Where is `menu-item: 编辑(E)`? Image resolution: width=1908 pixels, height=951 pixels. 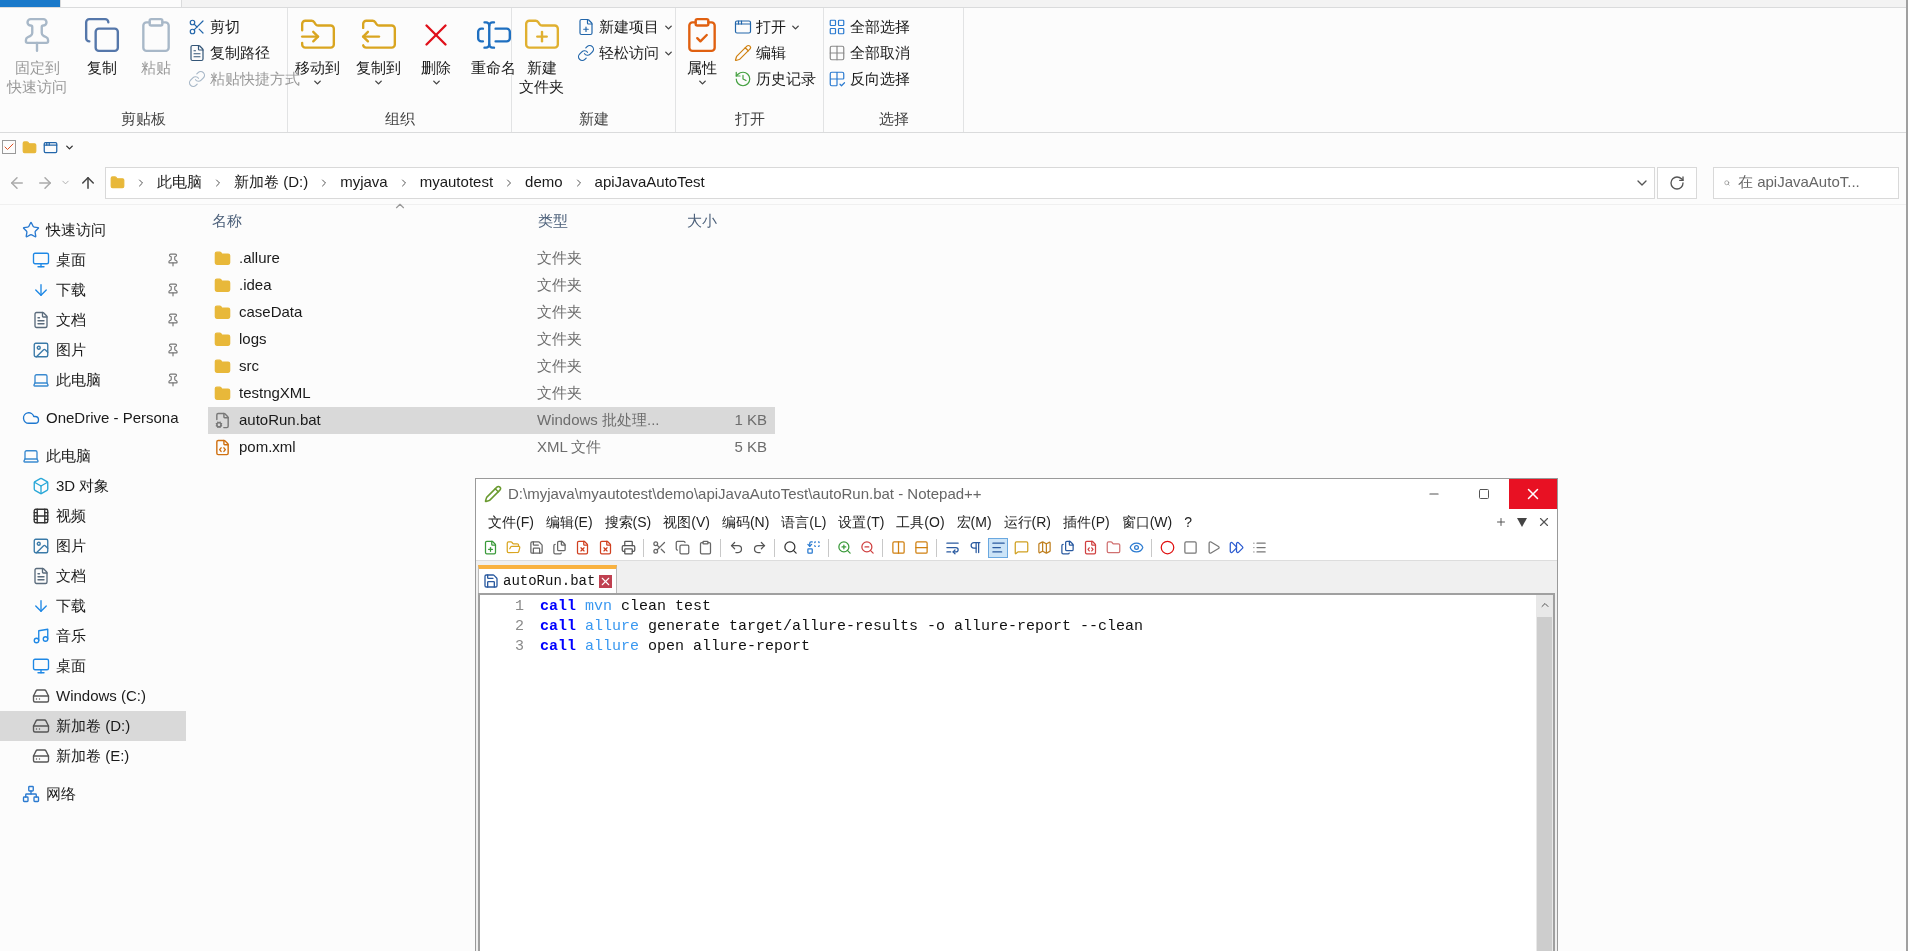 menu-item: 编辑(E) is located at coordinates (569, 522).